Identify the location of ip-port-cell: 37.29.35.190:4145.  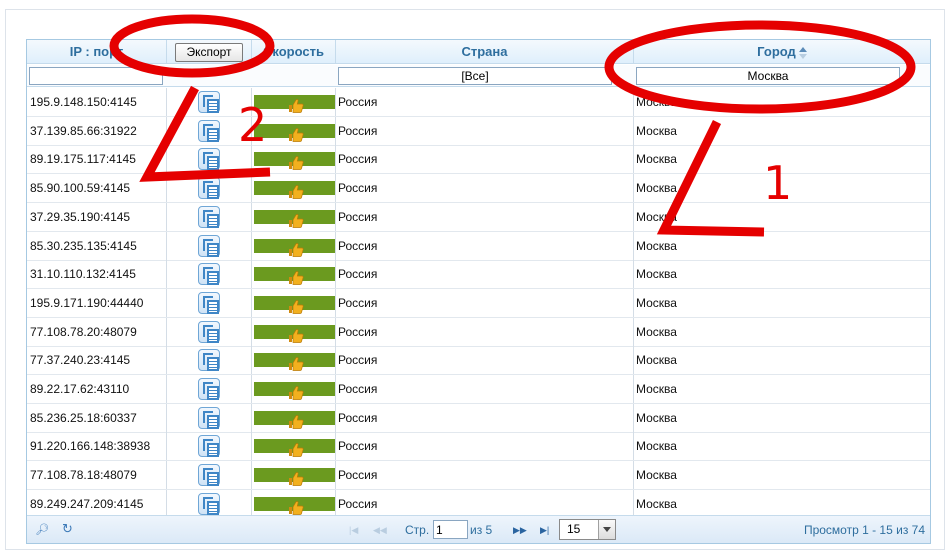
(97, 216).